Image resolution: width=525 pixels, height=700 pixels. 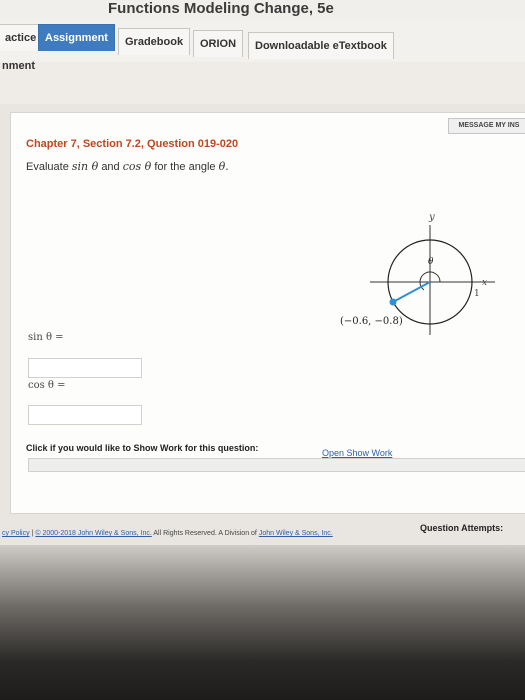 What do you see at coordinates (93, 533) in the screenshot?
I see `copyright-link: © 2000-2018 John Wiley & Sons, Inc.` at bounding box center [93, 533].